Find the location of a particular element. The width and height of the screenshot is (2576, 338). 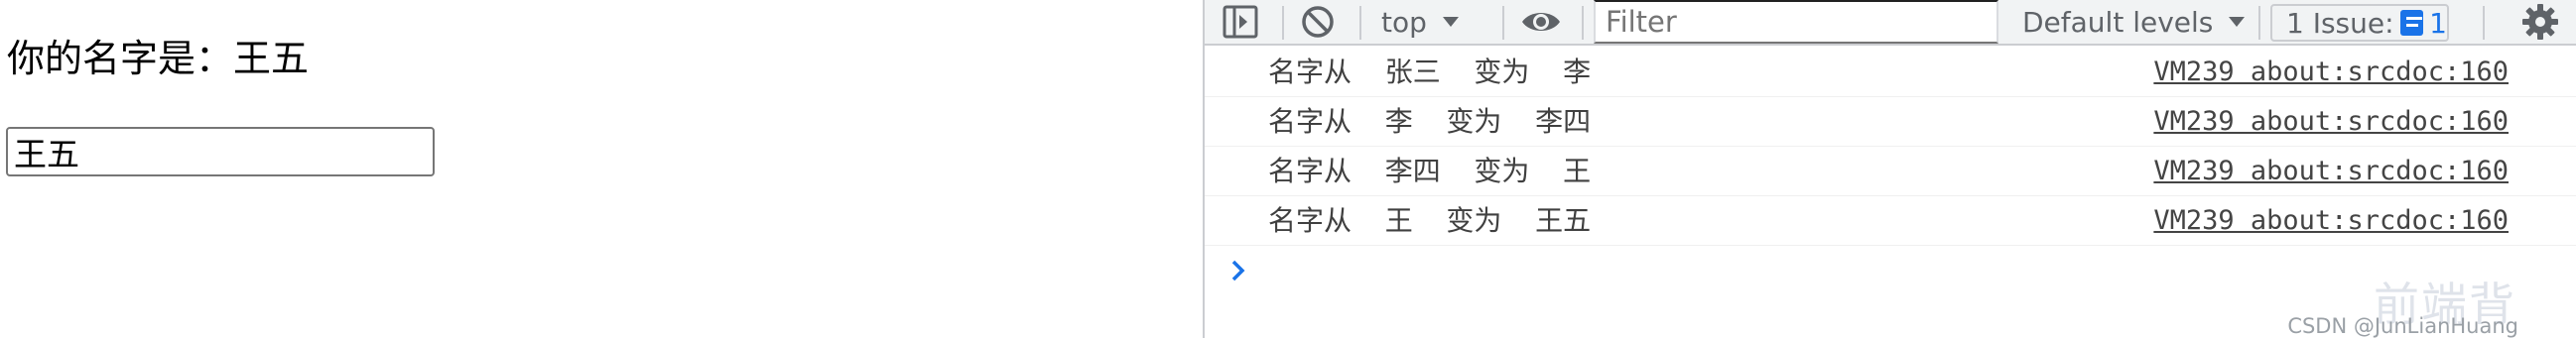

context-selector: top is located at coordinates (1436, 22).